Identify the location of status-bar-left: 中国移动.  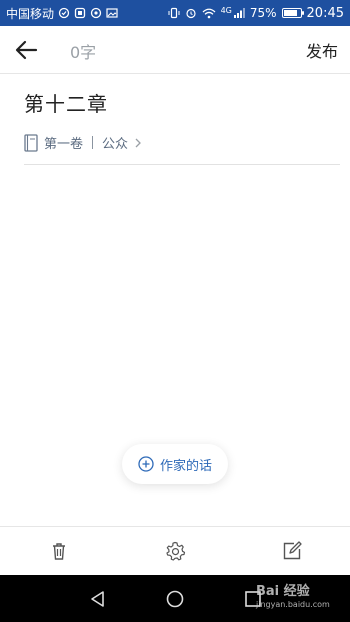
(62, 13).